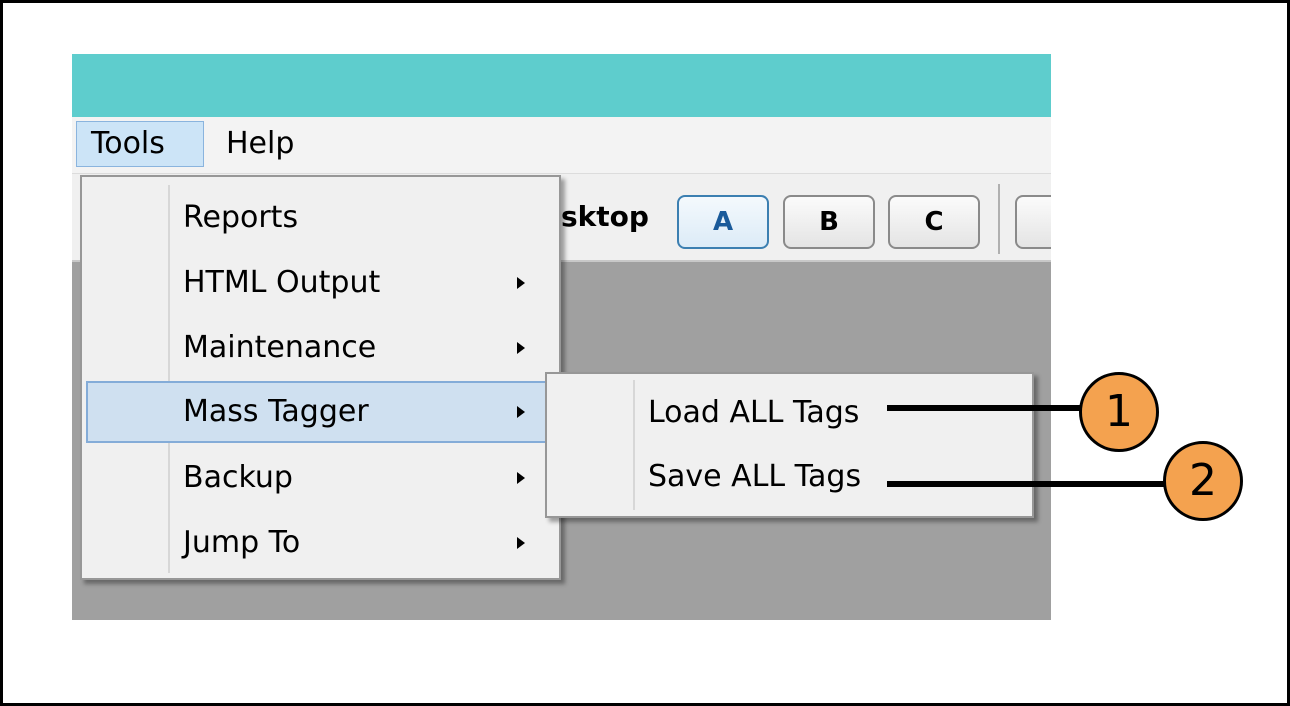  What do you see at coordinates (320, 478) in the screenshot?
I see `menu-item-backup: Backup` at bounding box center [320, 478].